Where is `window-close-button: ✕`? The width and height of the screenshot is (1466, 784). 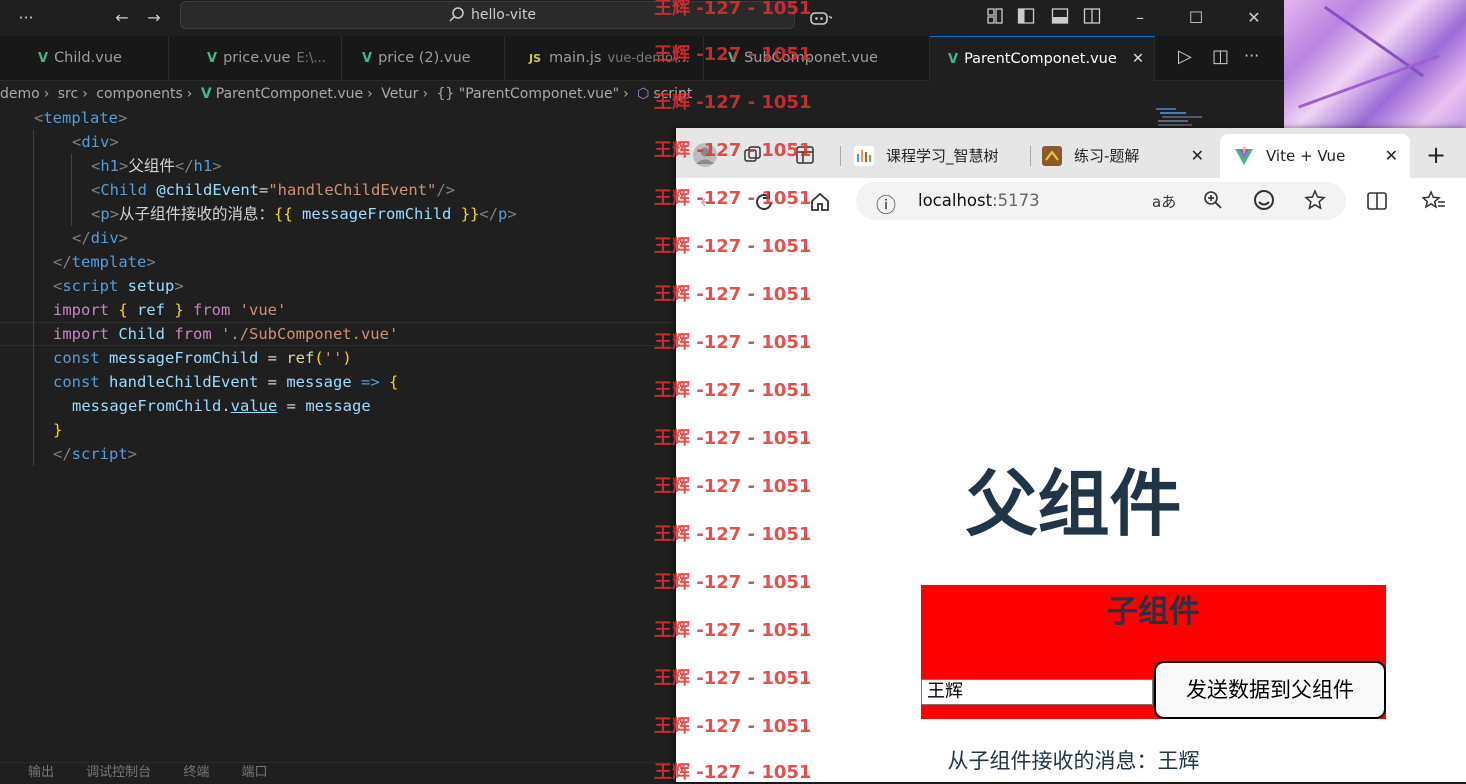
window-close-button: ✕ is located at coordinates (1254, 18).